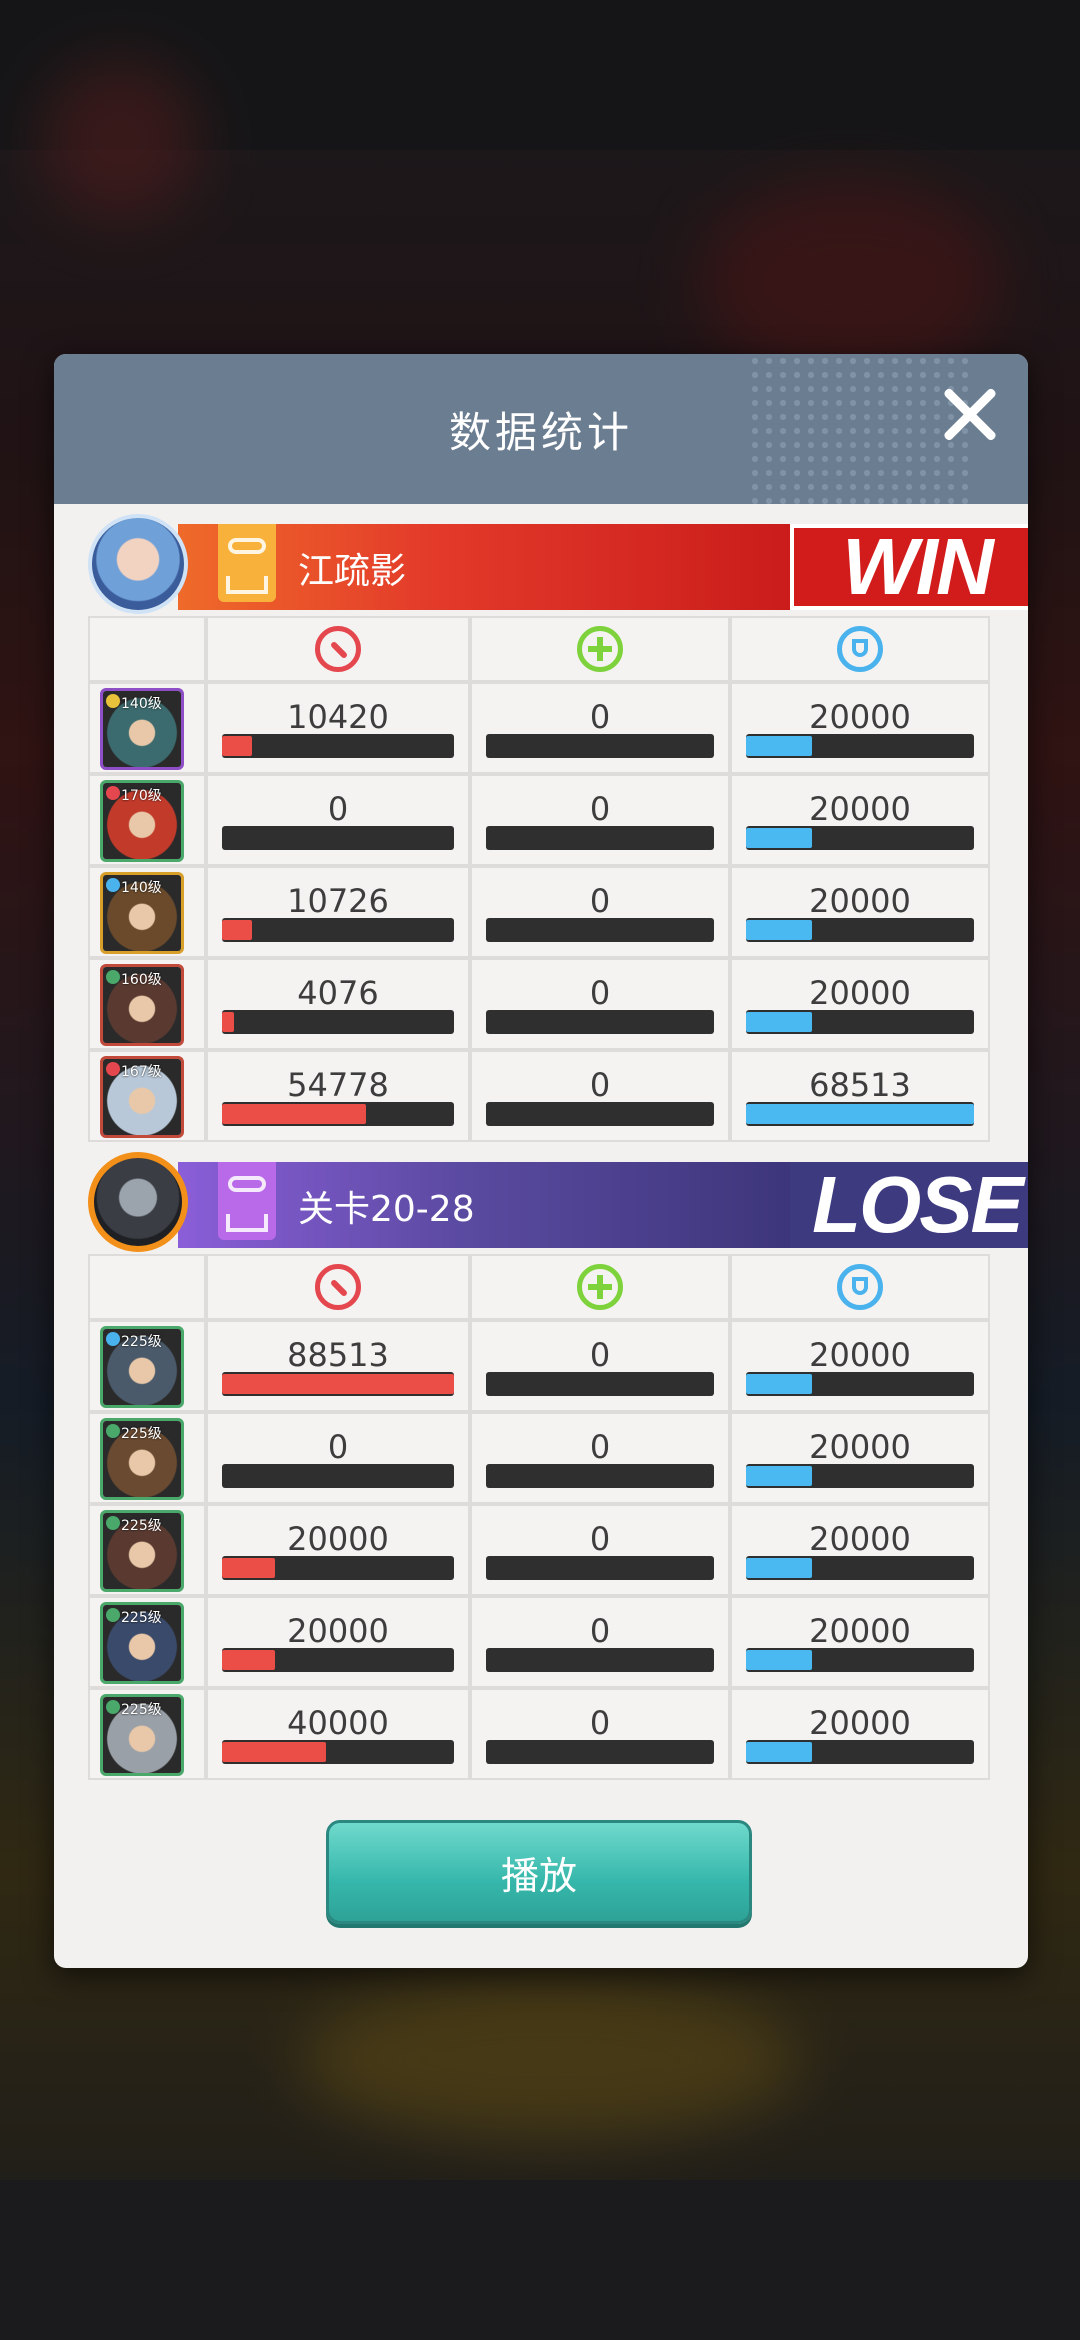 Image resolution: width=1080 pixels, height=2340 pixels. I want to click on header-empty-cell, so click(147, 649).